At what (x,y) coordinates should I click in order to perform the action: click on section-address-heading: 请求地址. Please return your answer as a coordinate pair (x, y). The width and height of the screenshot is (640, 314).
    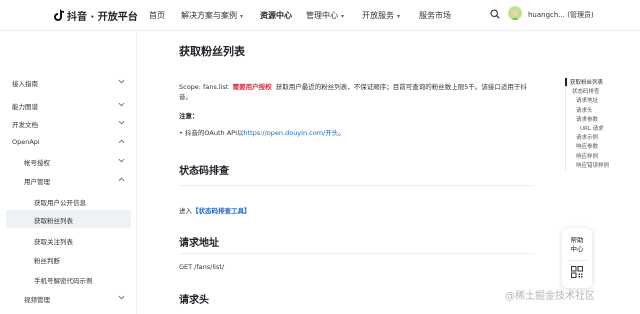
    Looking at the image, I should click on (199, 243).